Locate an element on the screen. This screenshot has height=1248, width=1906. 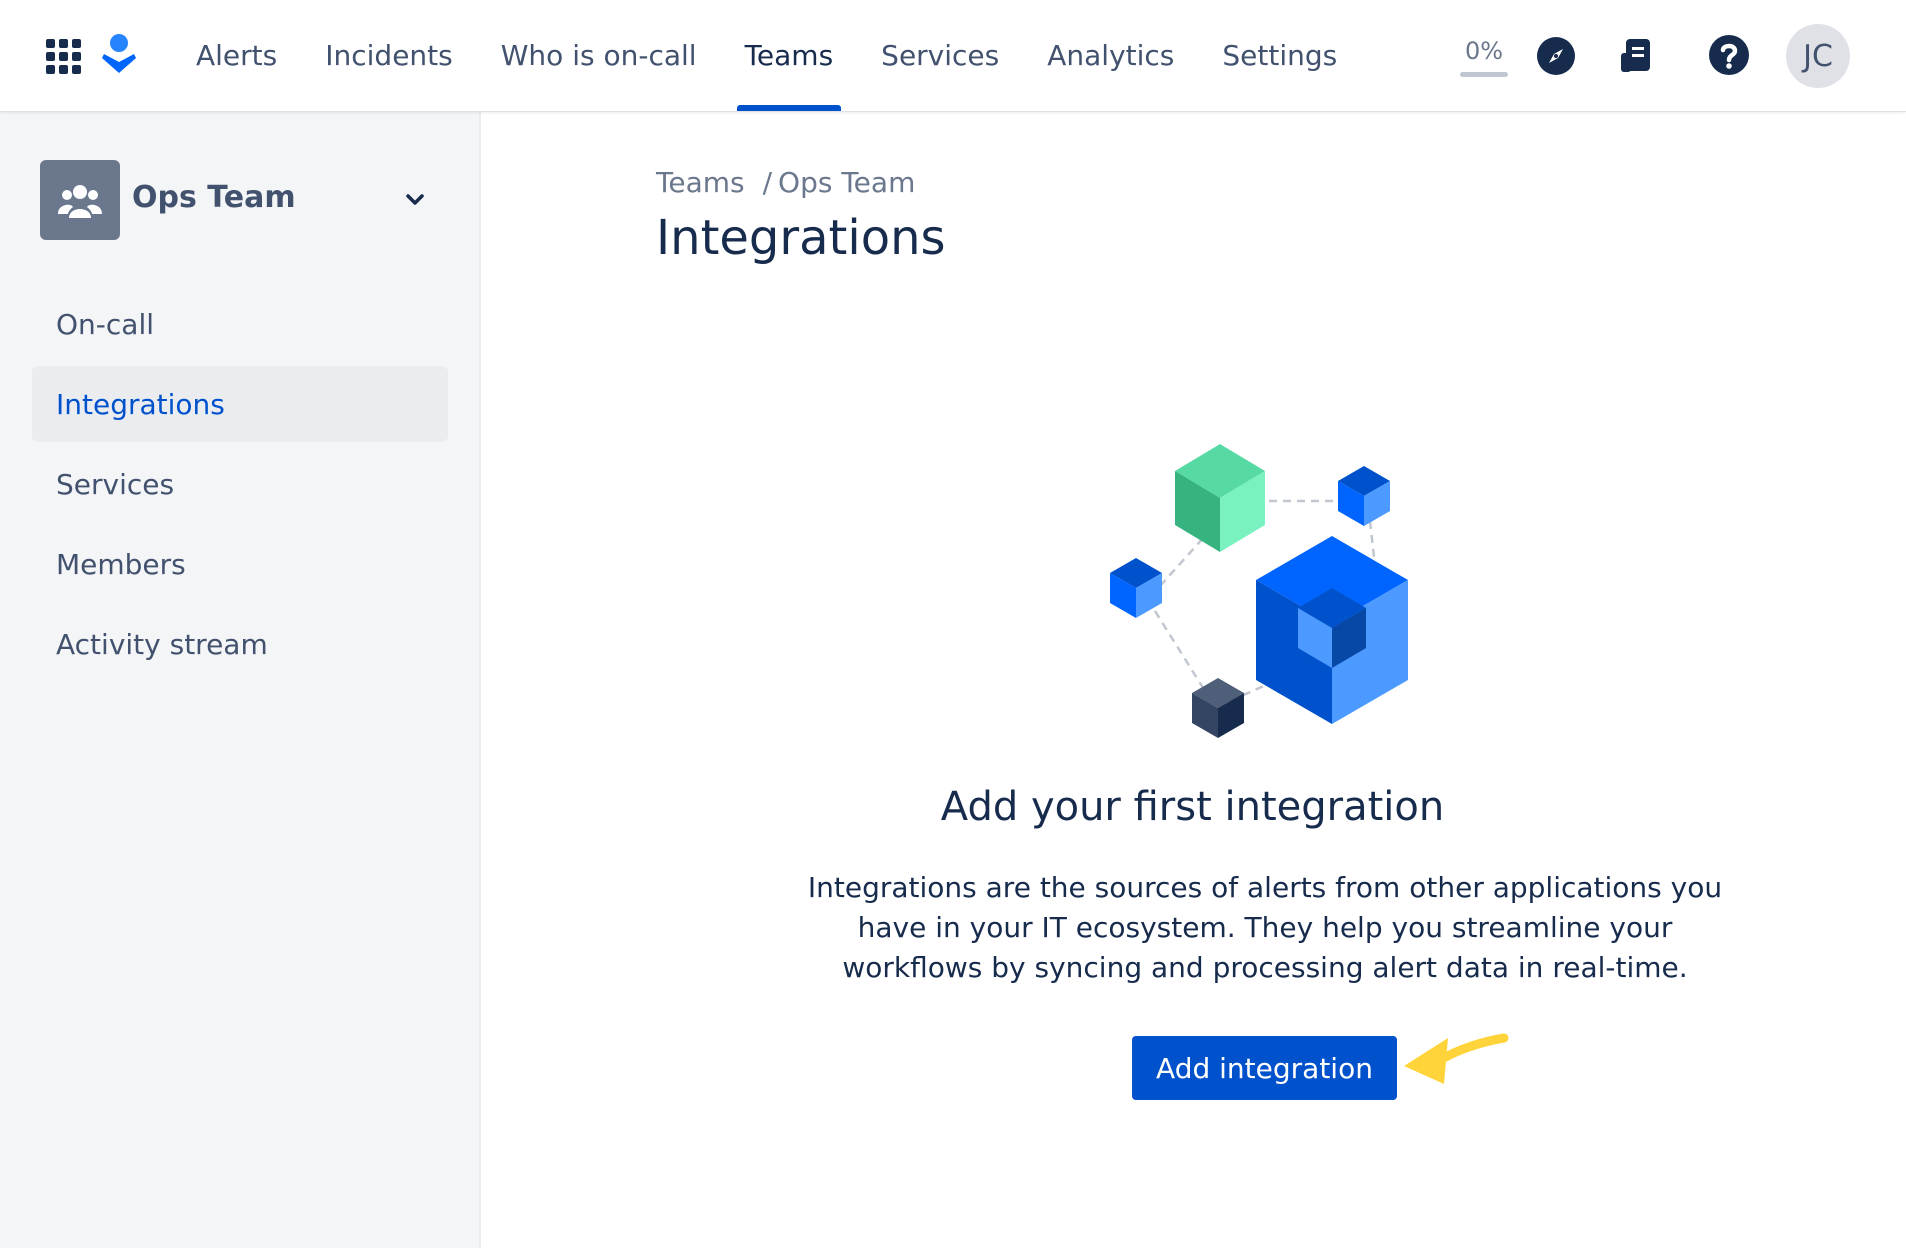
release-notes-icon is located at coordinates (1636, 56).